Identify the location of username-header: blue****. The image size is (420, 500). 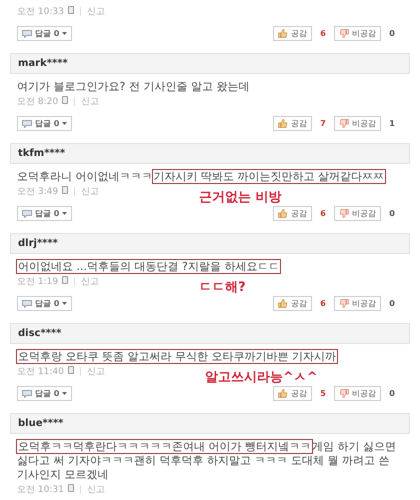
(210, 423).